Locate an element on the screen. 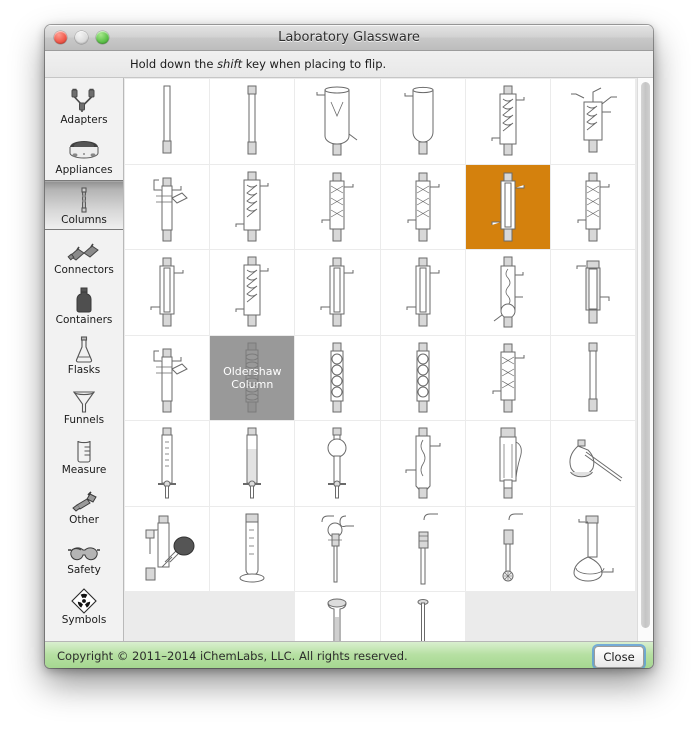 The width and height of the screenshot is (698, 738). erlenmeyer-flask-icon is located at coordinates (84, 350).